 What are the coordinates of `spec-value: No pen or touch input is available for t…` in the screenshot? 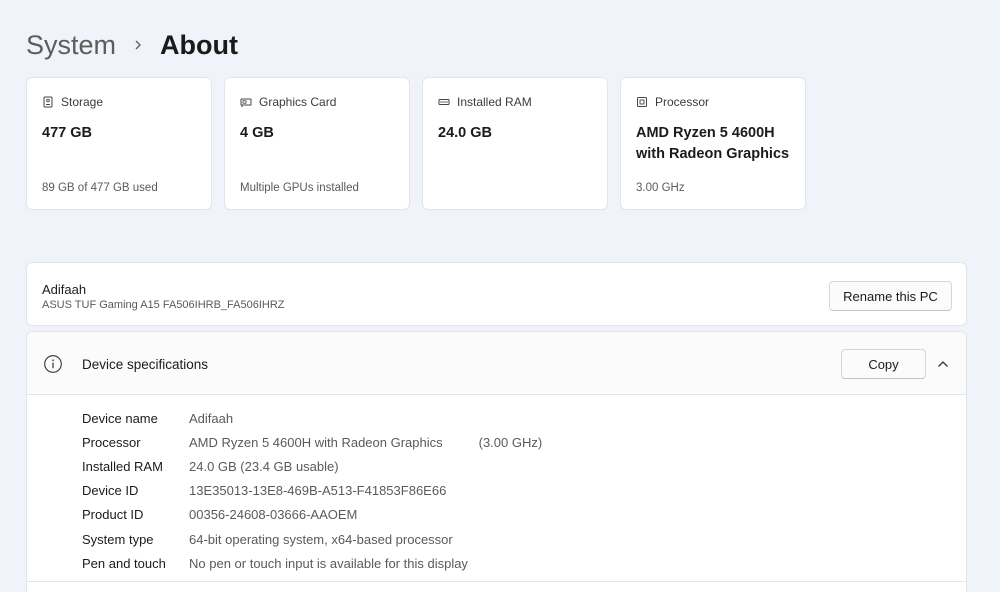 It's located at (328, 563).